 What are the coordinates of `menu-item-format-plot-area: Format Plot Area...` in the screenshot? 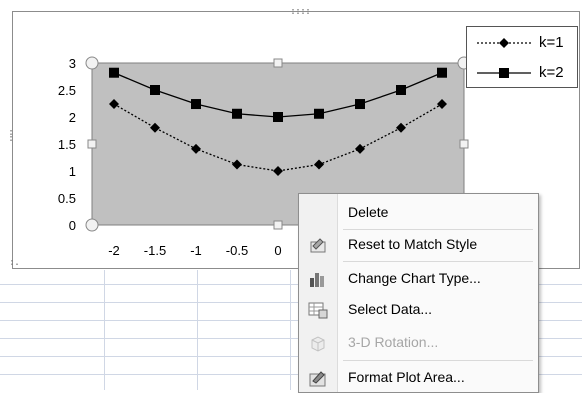 It's located at (418, 378).